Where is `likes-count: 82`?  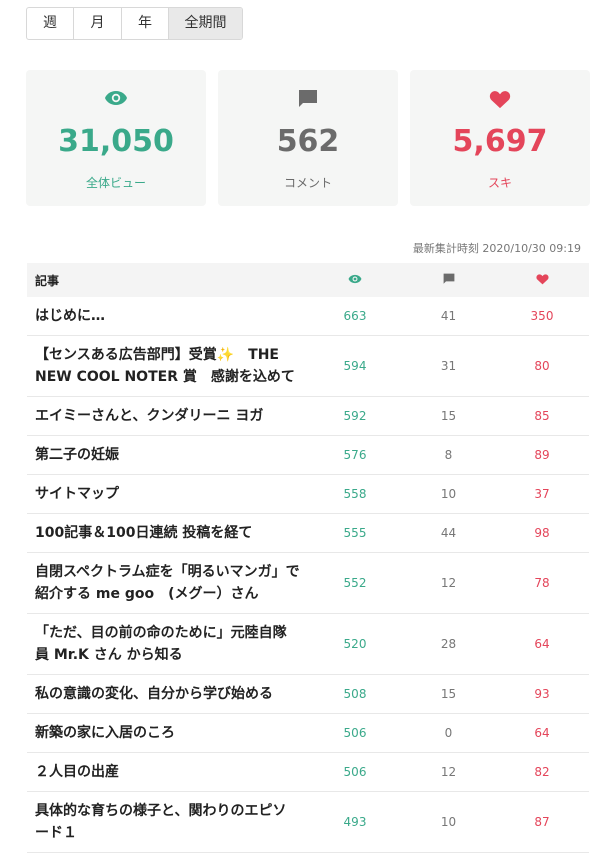 likes-count: 82 is located at coordinates (542, 772).